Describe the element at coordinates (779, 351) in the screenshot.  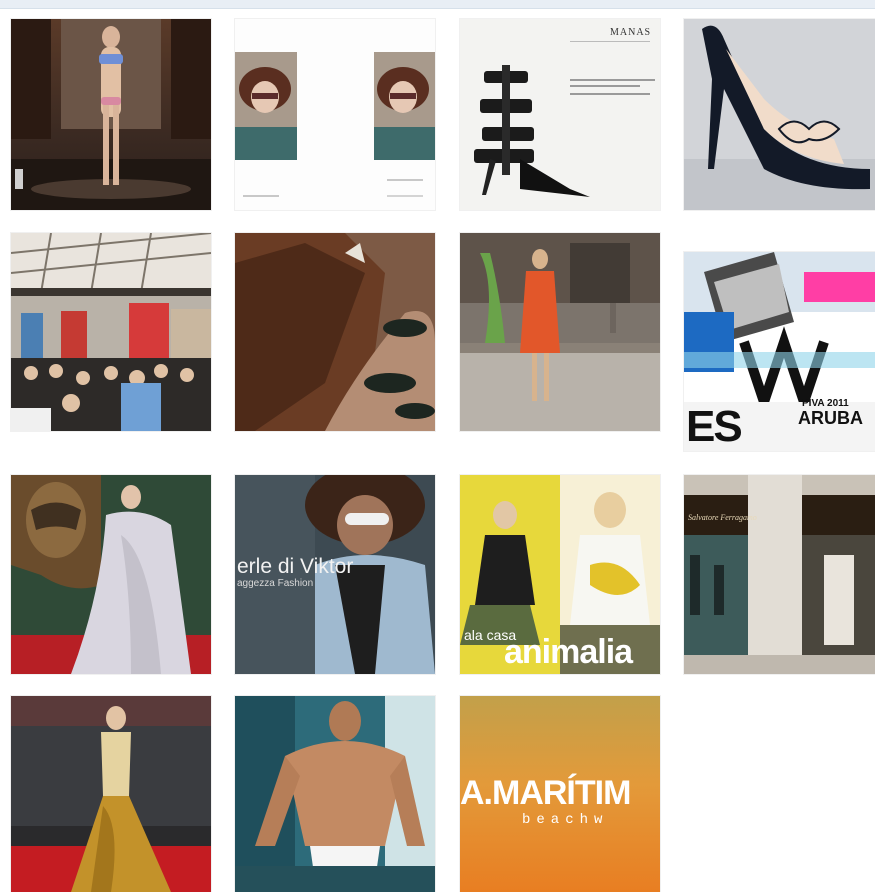
I see `gallery-thumbnail-aruba-poster: PIVA 2011 ARUBA ES` at that location.